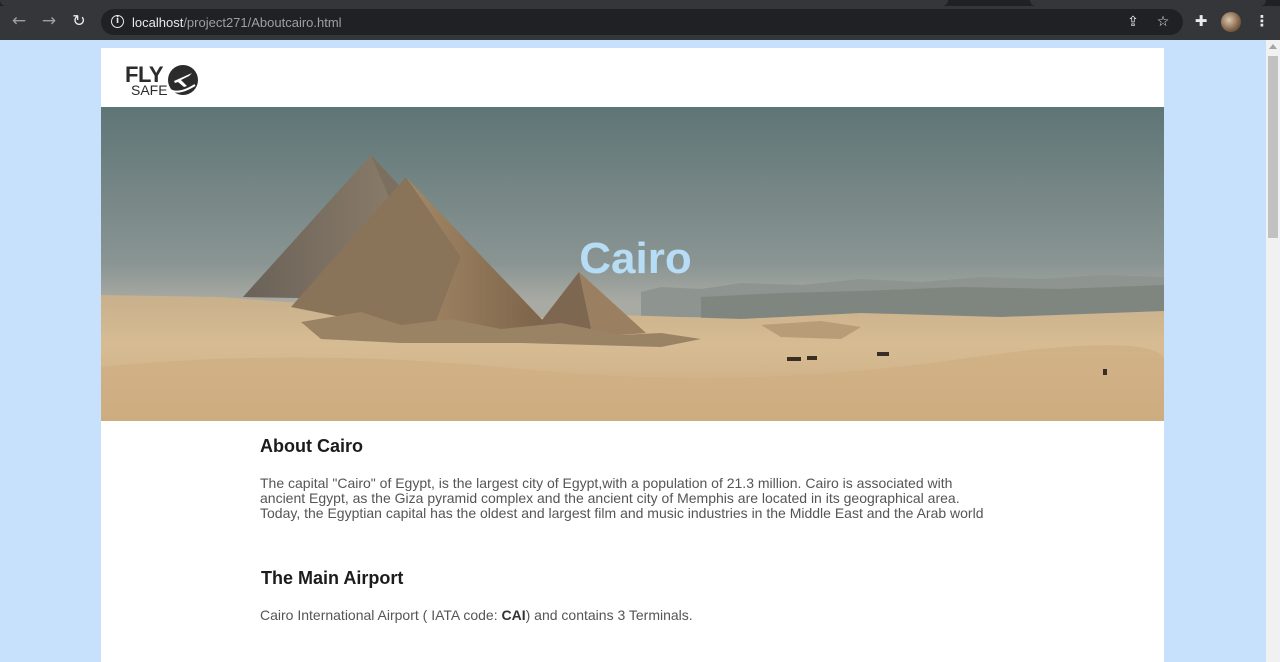  Describe the element at coordinates (158, 22) in the screenshot. I see `url-host: localhost` at that location.